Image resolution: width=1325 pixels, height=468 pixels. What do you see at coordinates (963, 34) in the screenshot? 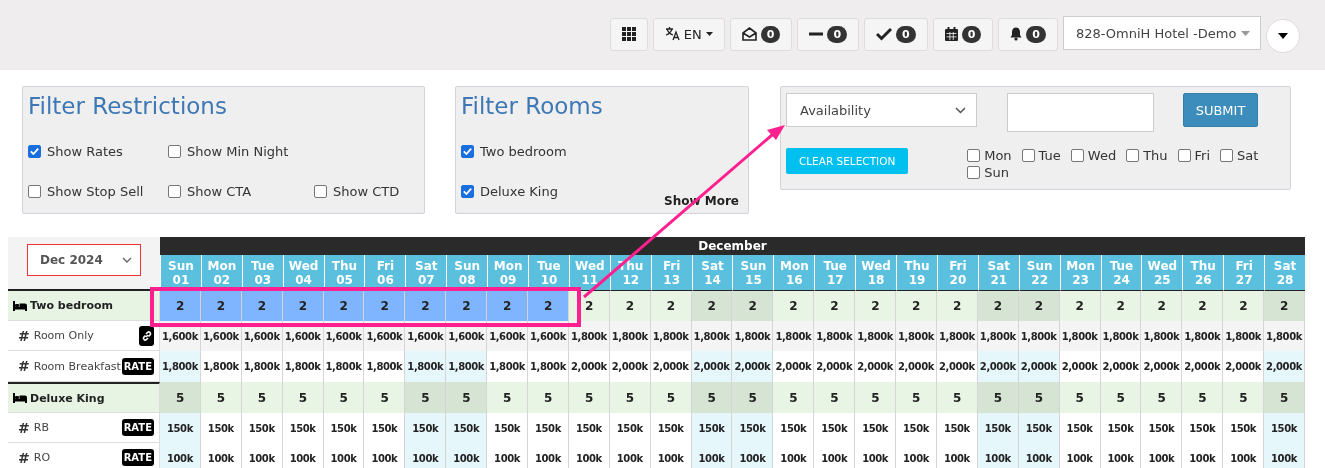
I see `calendar-button: 0` at bounding box center [963, 34].